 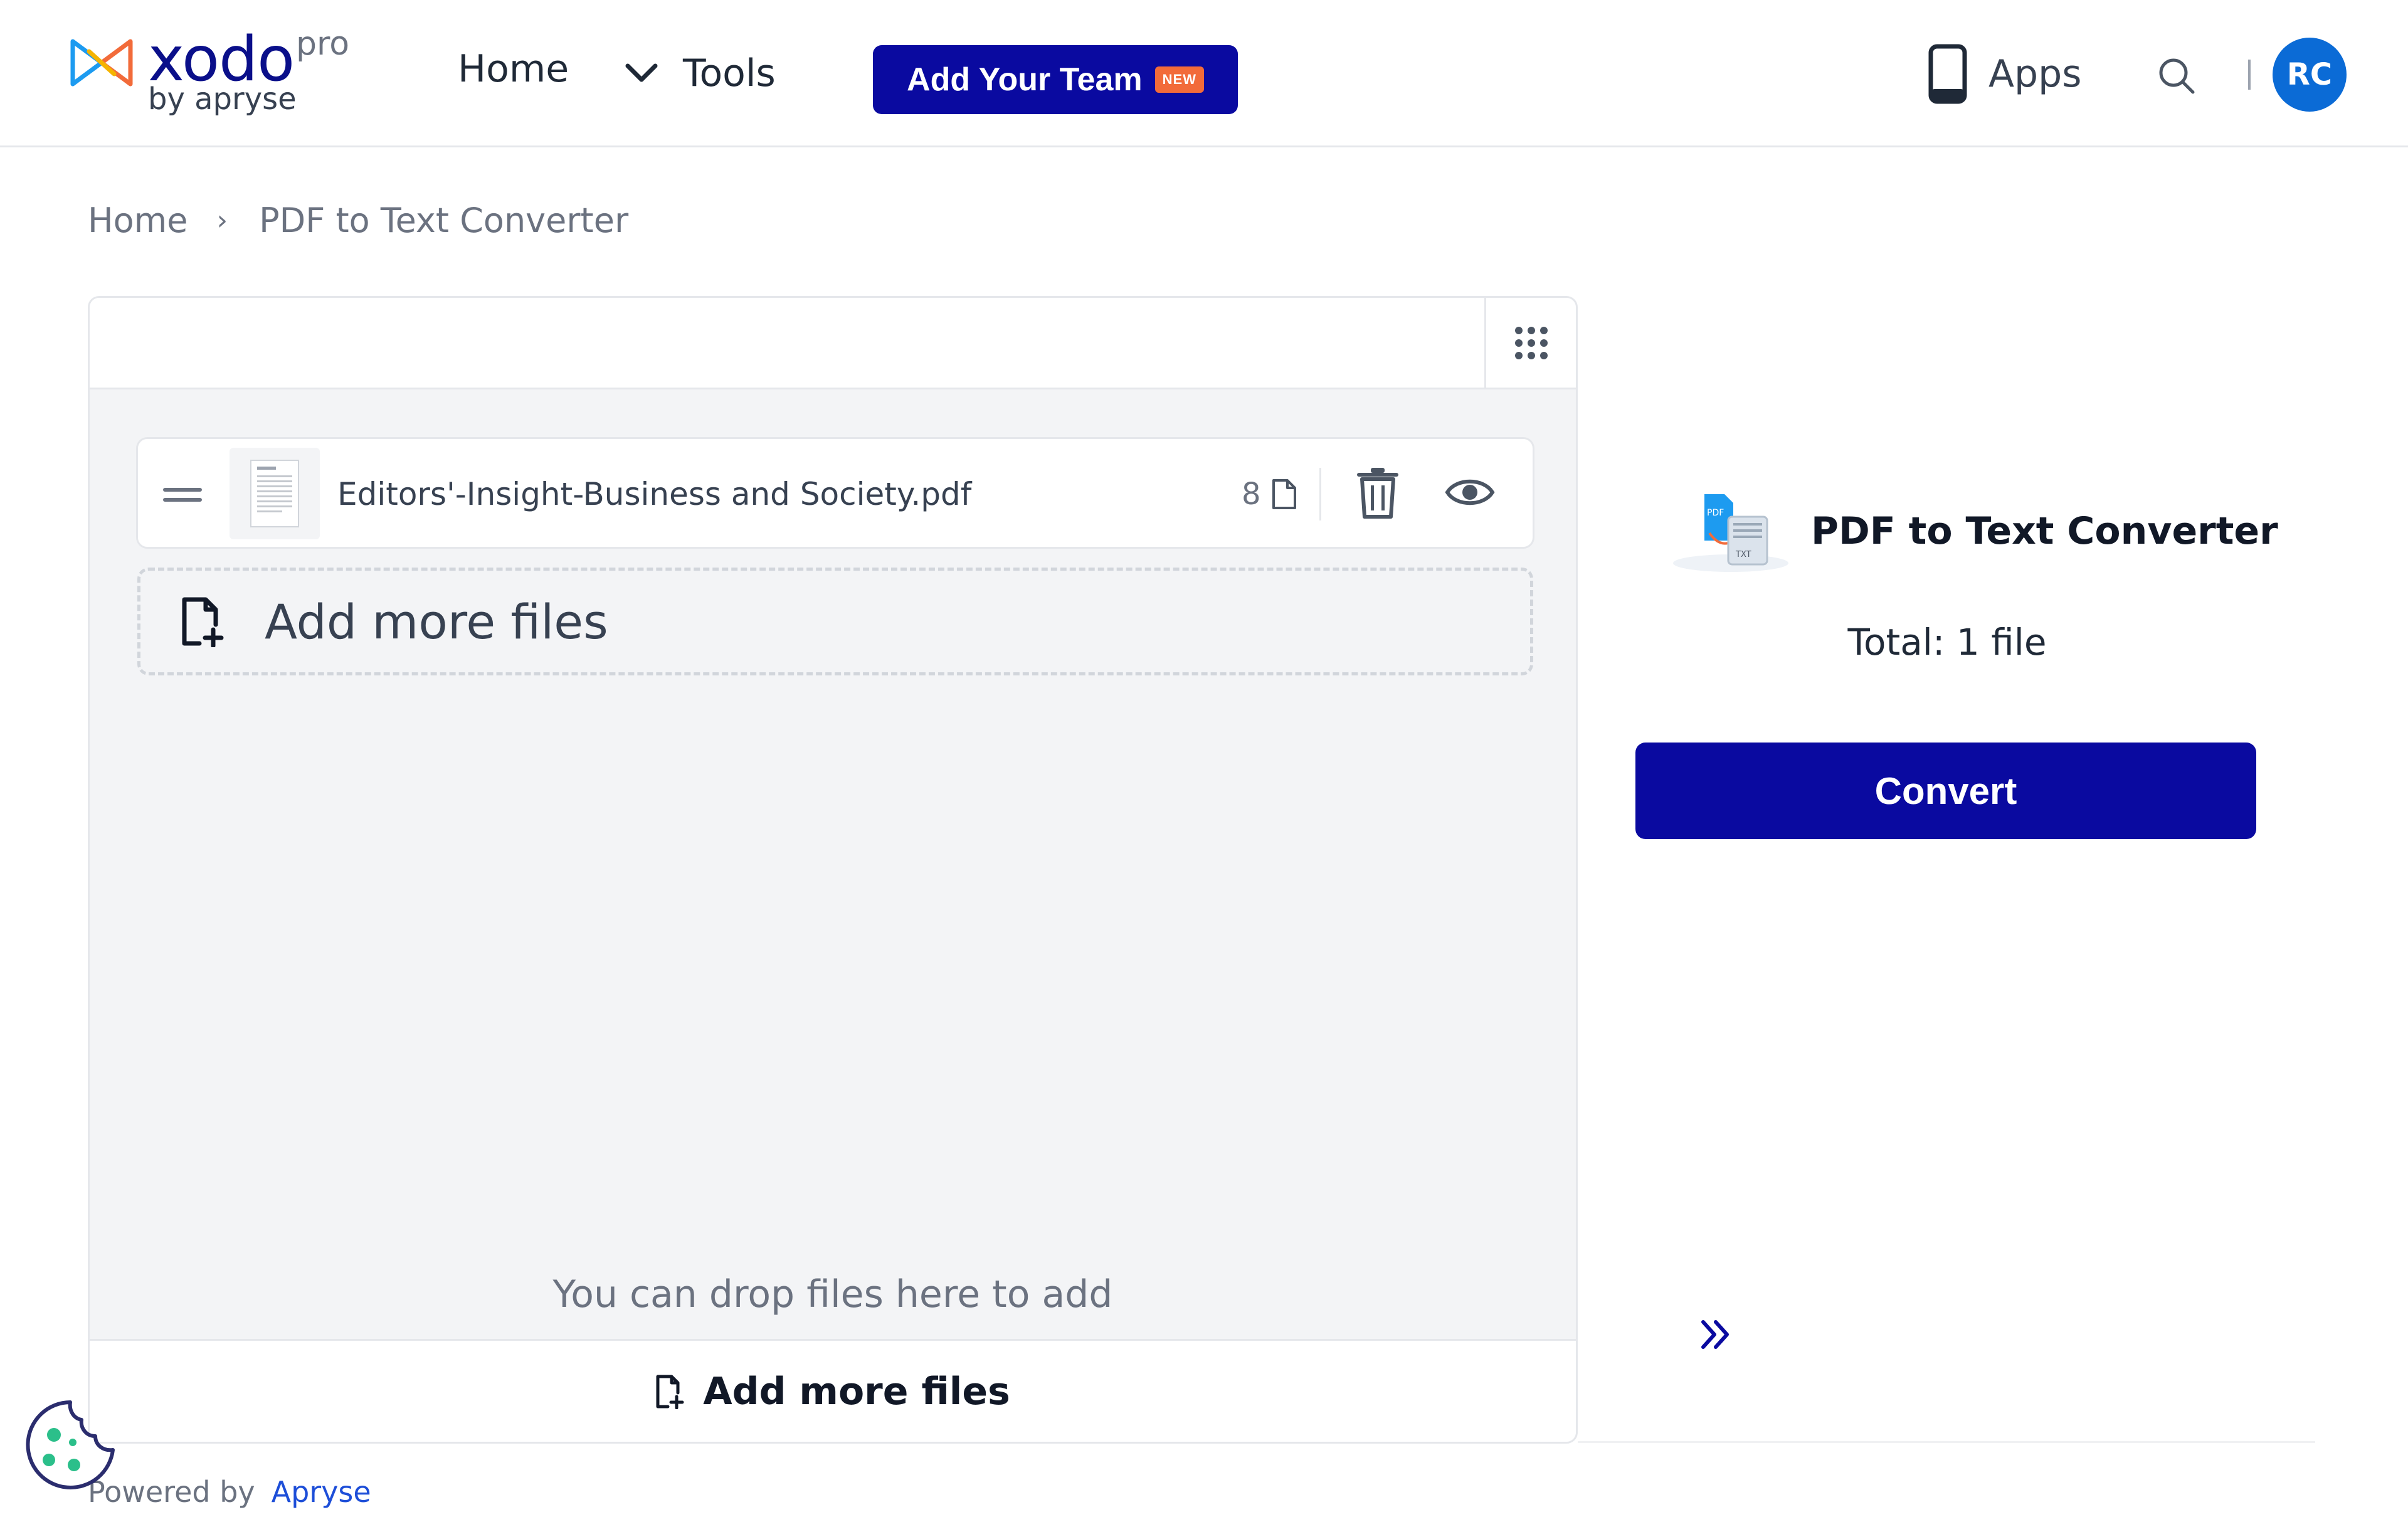 I want to click on row-divider, so click(x=1320, y=494).